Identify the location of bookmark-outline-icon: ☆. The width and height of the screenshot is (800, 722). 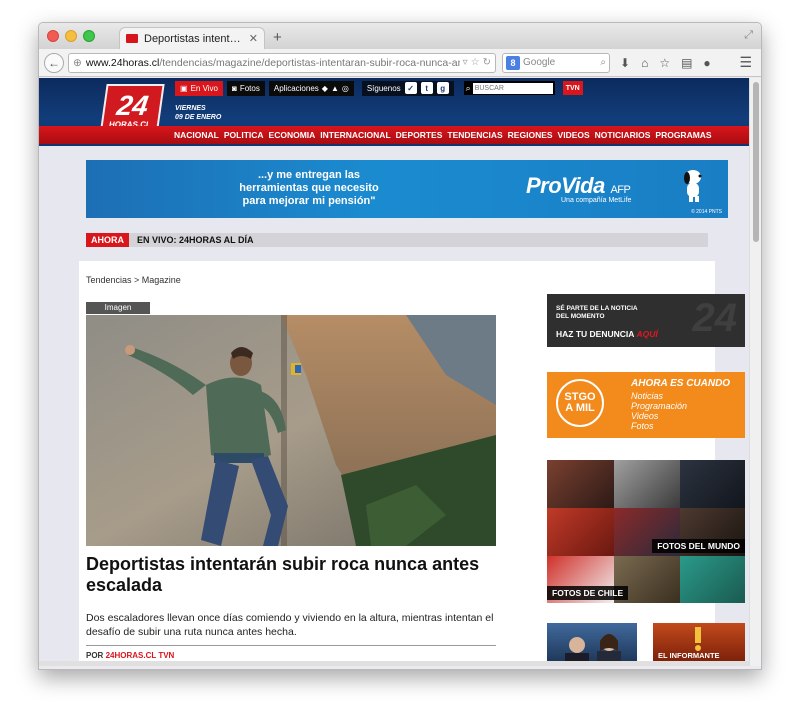
(475, 62).